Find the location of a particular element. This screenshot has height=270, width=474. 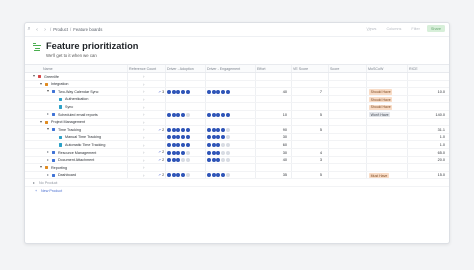

column-reference-count-header: Reference Count is located at coordinates (142, 69).